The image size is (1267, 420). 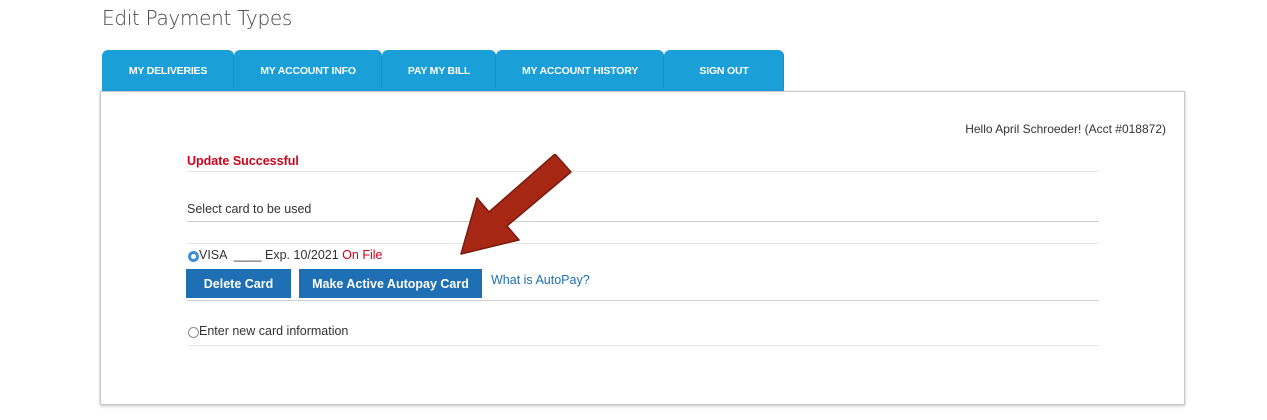 I want to click on what-is-autopay-link: What is AutoPay?, so click(x=540, y=280).